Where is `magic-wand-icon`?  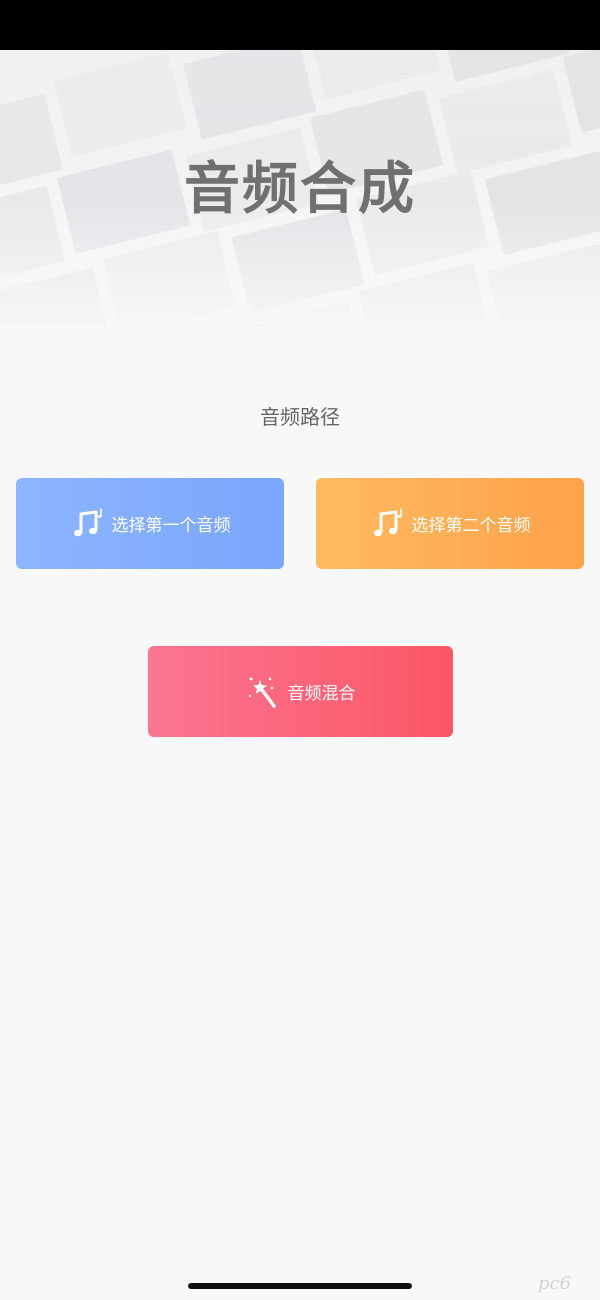
magic-wand-icon is located at coordinates (264, 692).